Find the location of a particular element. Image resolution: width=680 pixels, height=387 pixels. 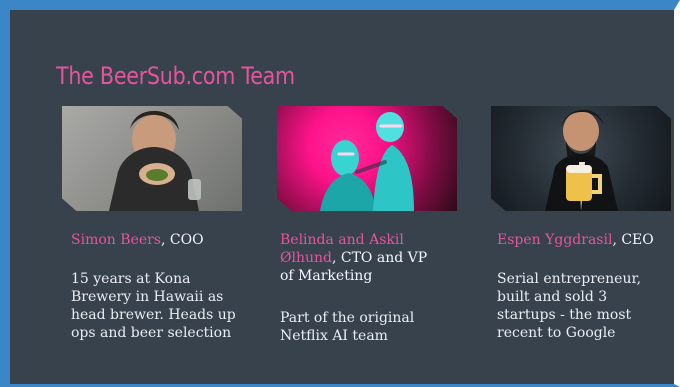

description-line: ops and beer selection is located at coordinates (151, 333).